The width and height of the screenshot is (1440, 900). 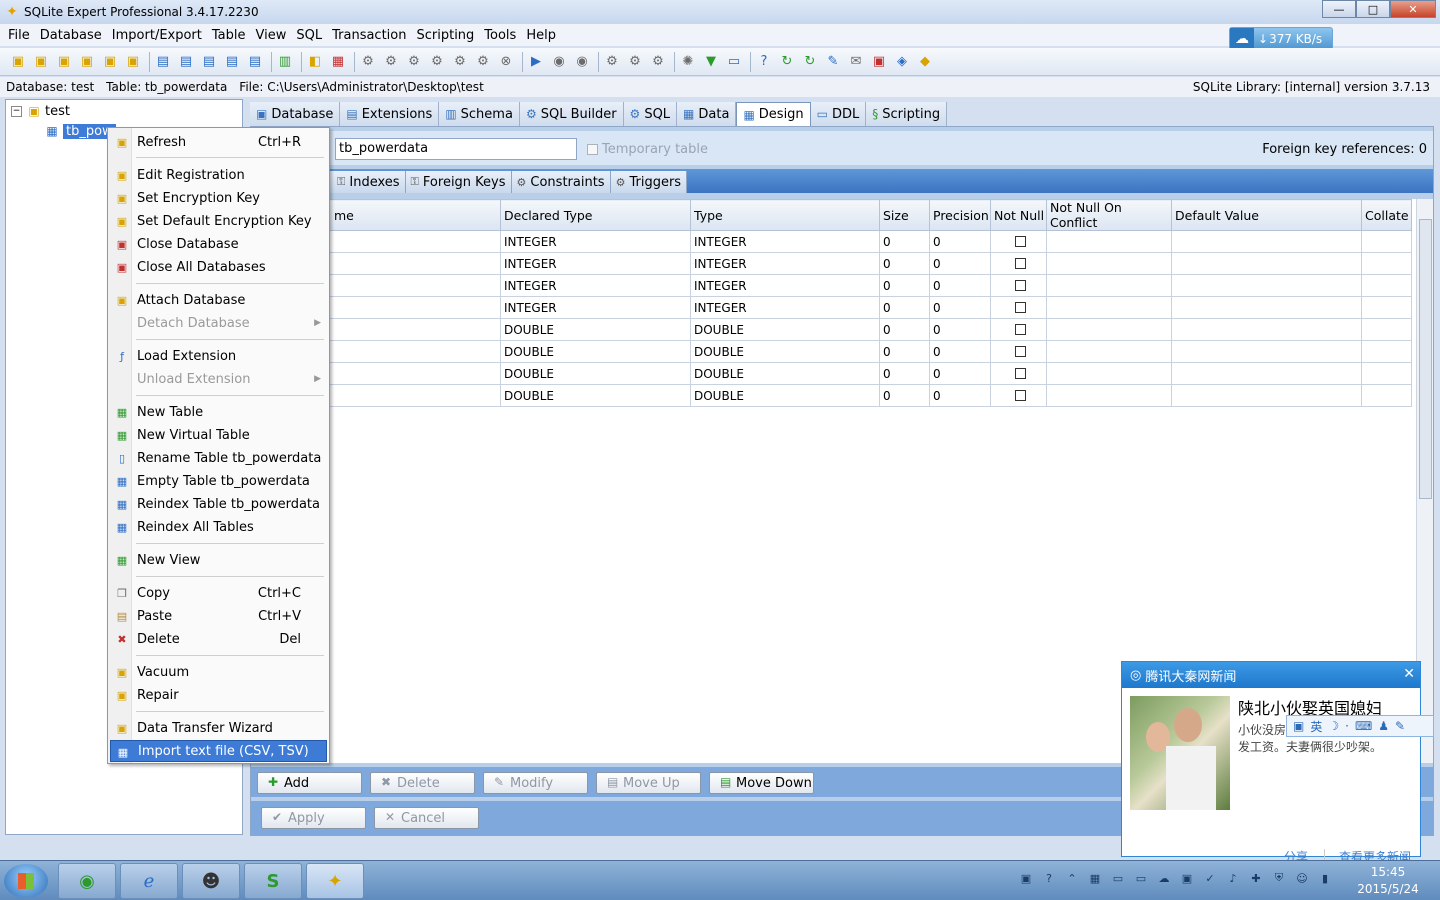 I want to click on ime-toolbar: ▣ 英 ☽ · ⌨ ♟ ✎, so click(x=1360, y=726).